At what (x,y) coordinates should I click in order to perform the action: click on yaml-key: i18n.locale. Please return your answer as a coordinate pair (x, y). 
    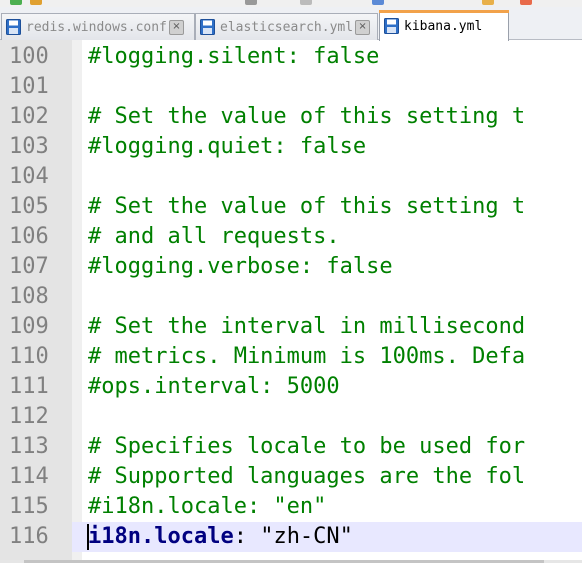
    Looking at the image, I should click on (161, 536).